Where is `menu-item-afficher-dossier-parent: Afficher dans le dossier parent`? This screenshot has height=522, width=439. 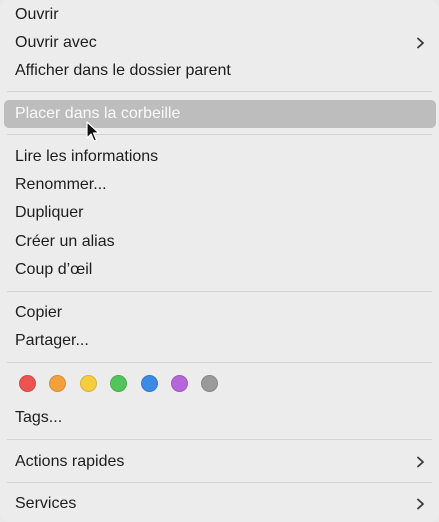 menu-item-afficher-dossier-parent: Afficher dans le dossier parent is located at coordinates (219, 71).